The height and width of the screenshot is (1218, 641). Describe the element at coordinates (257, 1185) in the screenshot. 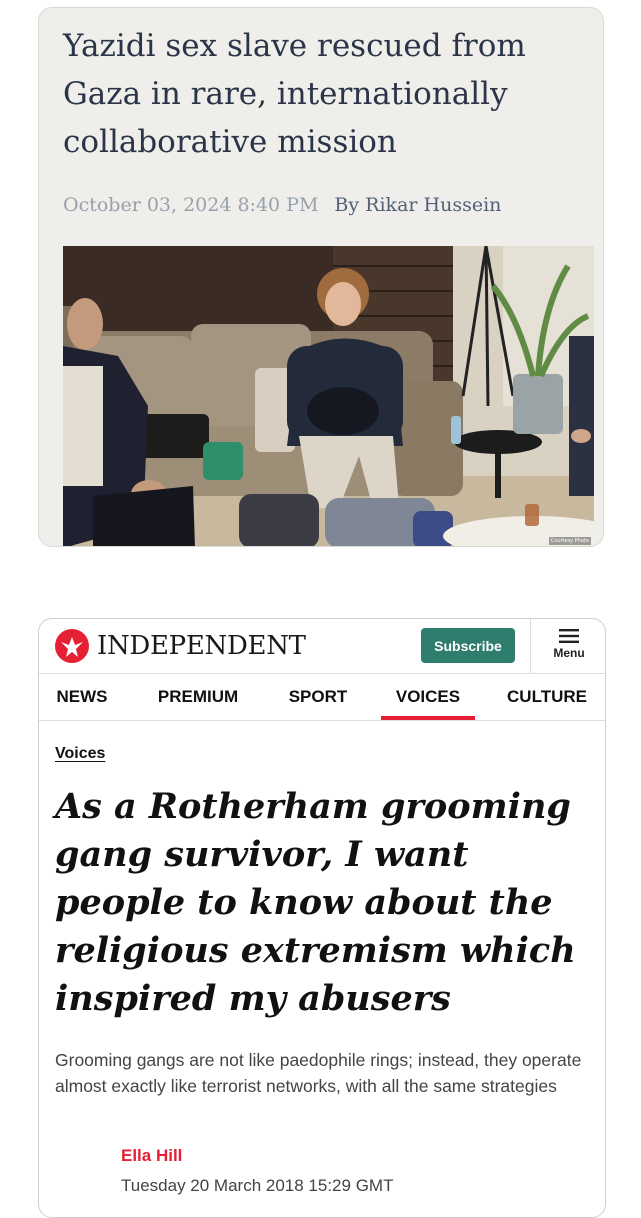

I see `publish-date: Tuesday 20 March 2018 15:29 GMT` at that location.